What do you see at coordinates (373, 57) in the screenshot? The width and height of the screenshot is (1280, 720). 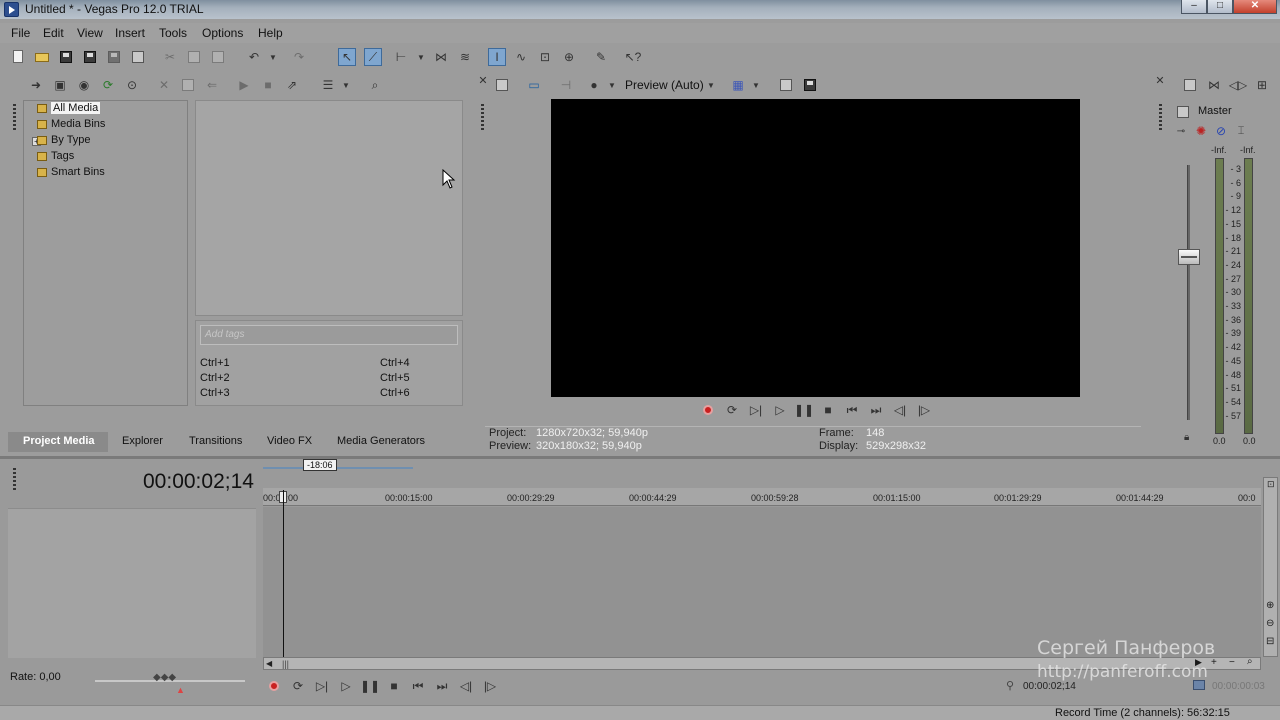 I see `envelope-edit-tool-button: ⟋` at bounding box center [373, 57].